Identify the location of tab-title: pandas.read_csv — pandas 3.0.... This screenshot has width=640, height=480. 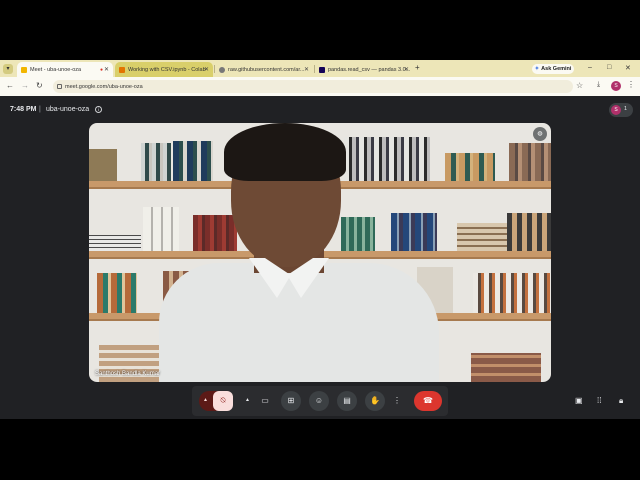
(369, 69).